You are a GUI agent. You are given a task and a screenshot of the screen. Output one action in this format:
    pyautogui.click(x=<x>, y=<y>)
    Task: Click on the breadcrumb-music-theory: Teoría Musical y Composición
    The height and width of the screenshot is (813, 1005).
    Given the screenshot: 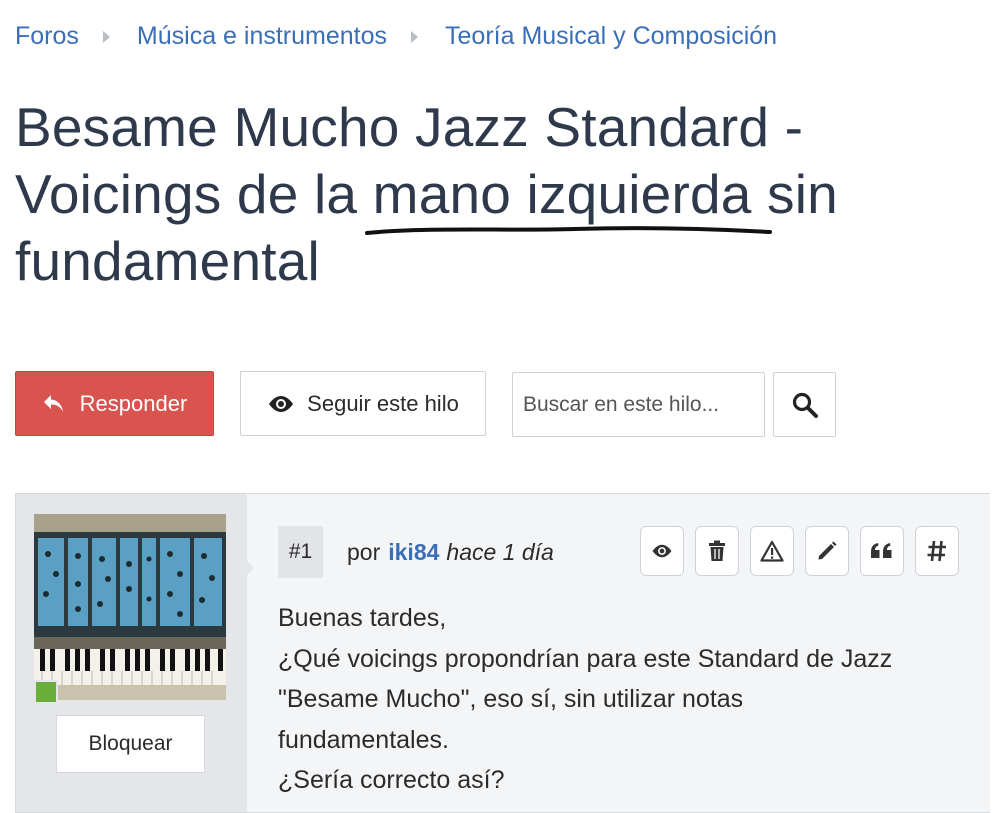 What is the action you would take?
    pyautogui.click(x=611, y=36)
    